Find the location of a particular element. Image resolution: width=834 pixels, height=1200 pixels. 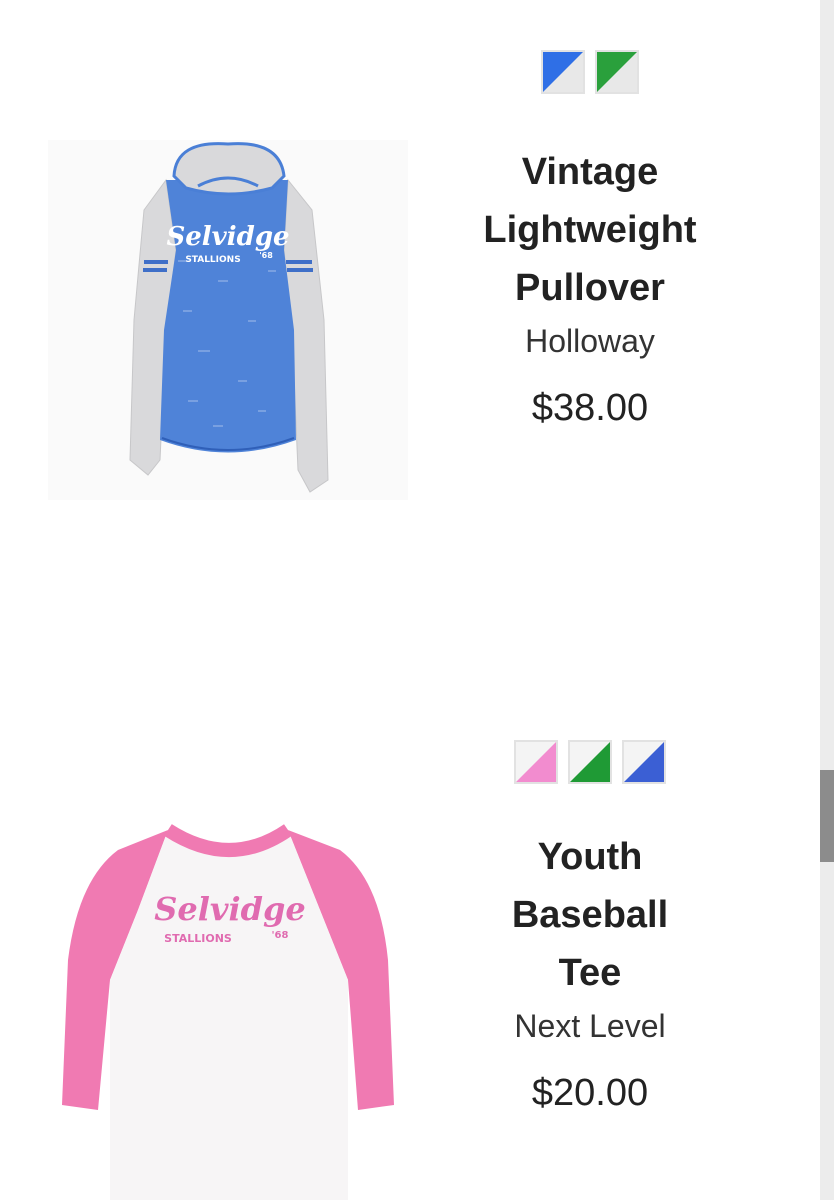

scrollbar-thumb is located at coordinates (827, 816).